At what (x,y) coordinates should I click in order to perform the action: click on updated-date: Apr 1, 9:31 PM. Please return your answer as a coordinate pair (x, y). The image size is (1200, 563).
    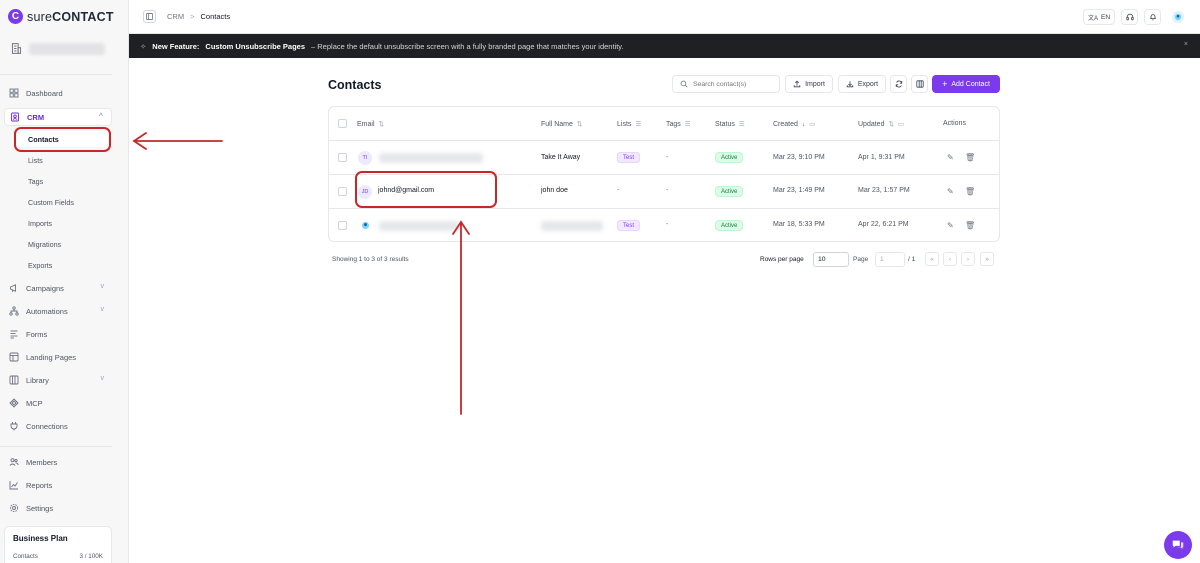
    Looking at the image, I should click on (881, 157).